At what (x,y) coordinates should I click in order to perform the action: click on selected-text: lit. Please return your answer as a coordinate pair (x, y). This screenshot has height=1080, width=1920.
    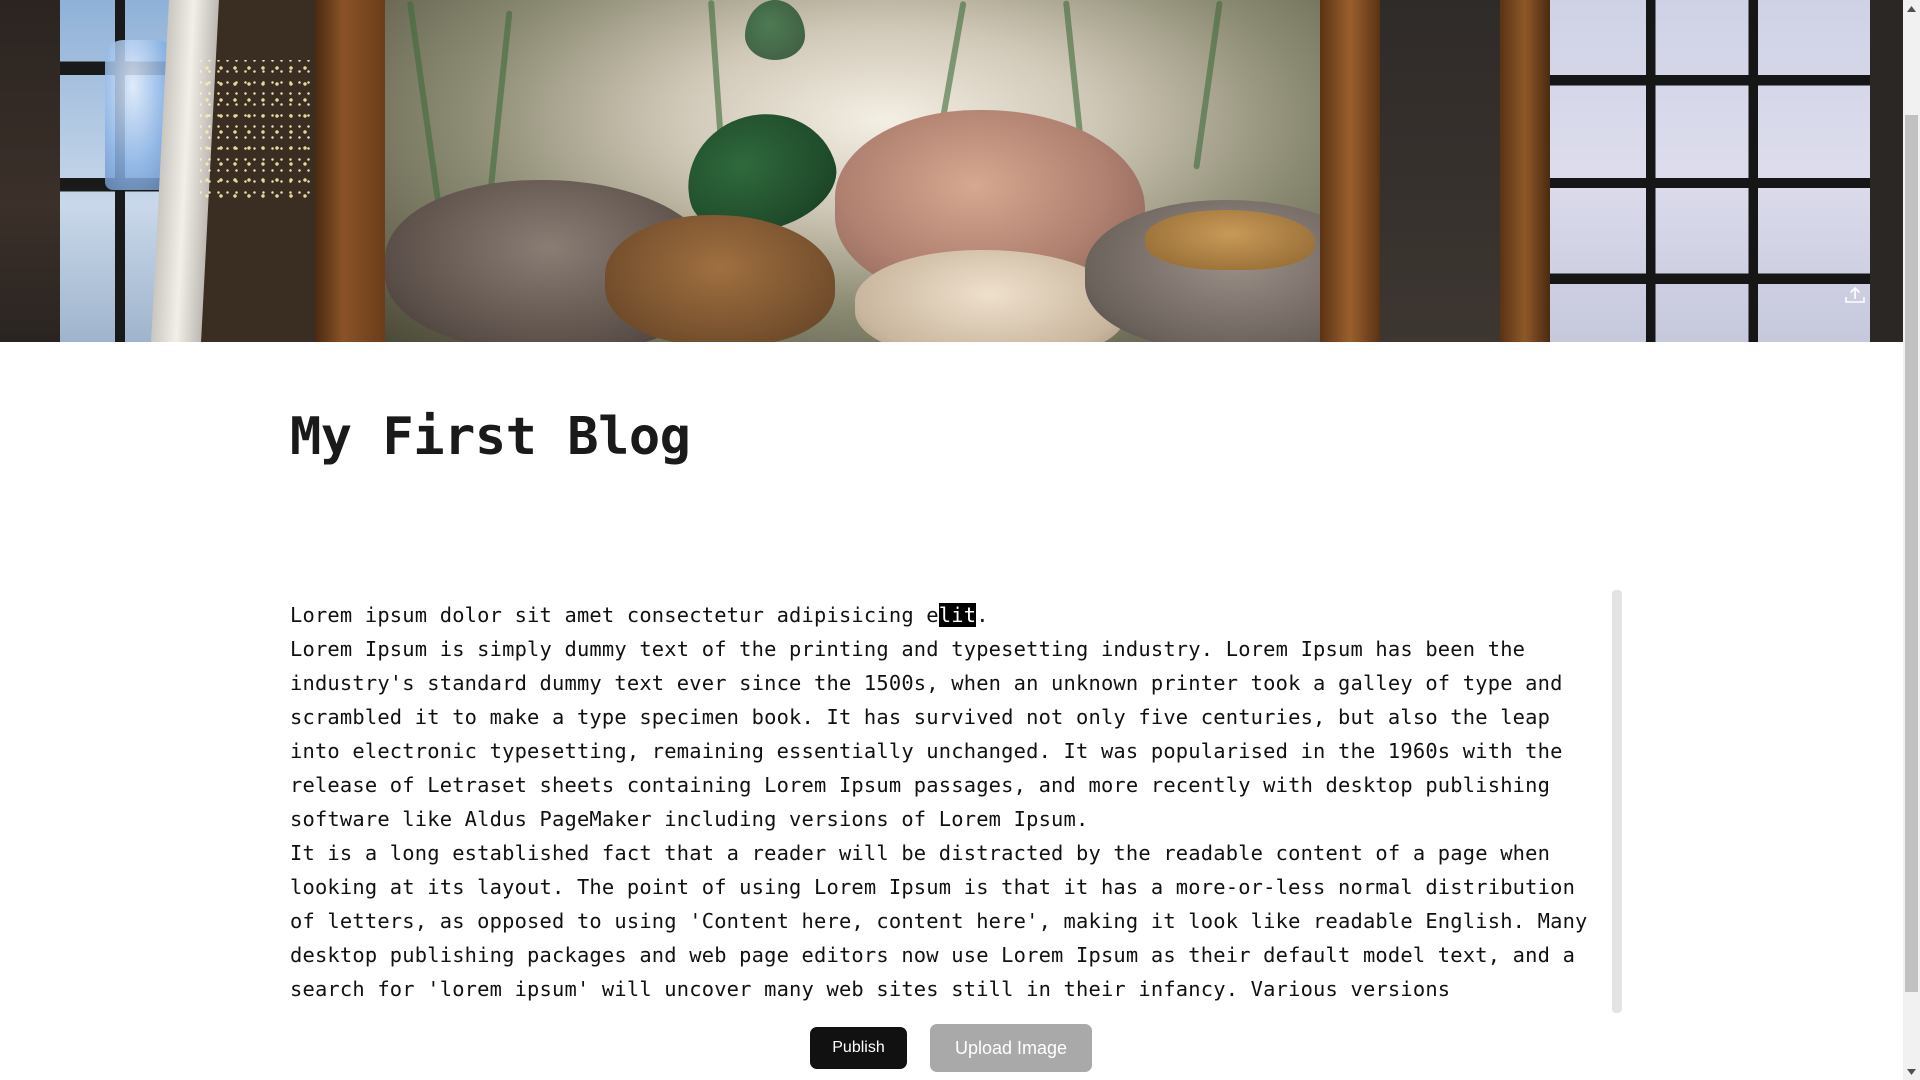
    Looking at the image, I should click on (957, 615).